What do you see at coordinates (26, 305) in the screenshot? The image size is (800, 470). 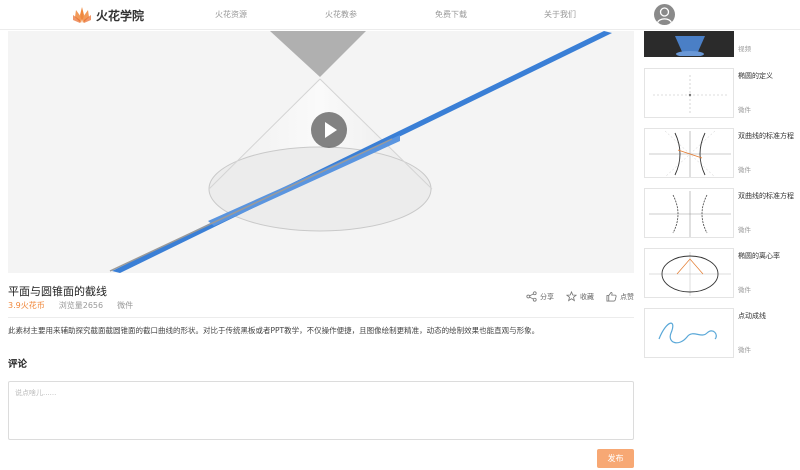 I see `coin-price: 3.9火花币` at bounding box center [26, 305].